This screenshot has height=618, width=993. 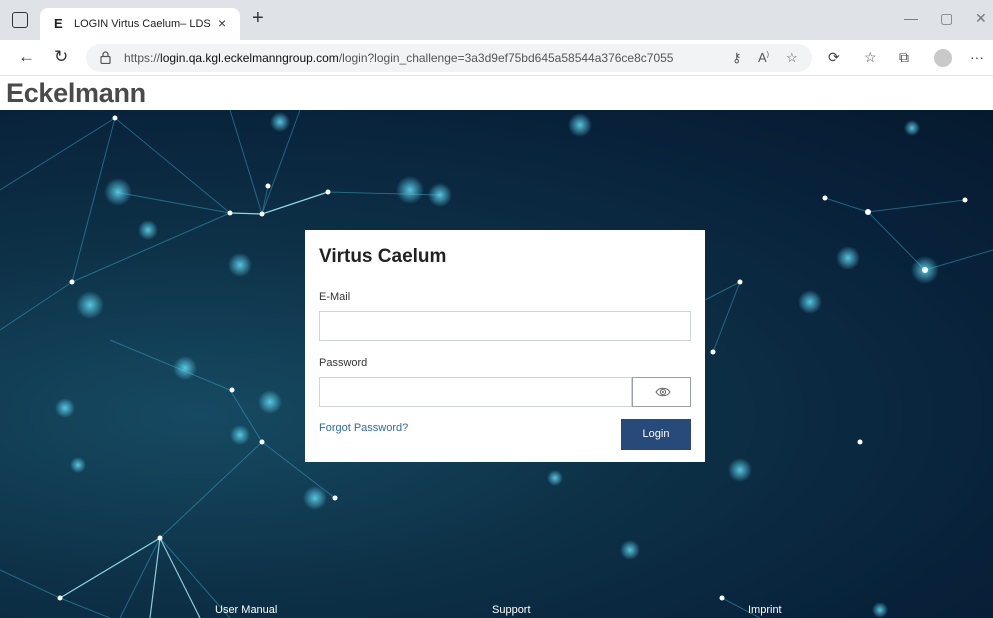 What do you see at coordinates (363, 428) in the screenshot?
I see `forgot-password-link: Forgot Password?` at bounding box center [363, 428].